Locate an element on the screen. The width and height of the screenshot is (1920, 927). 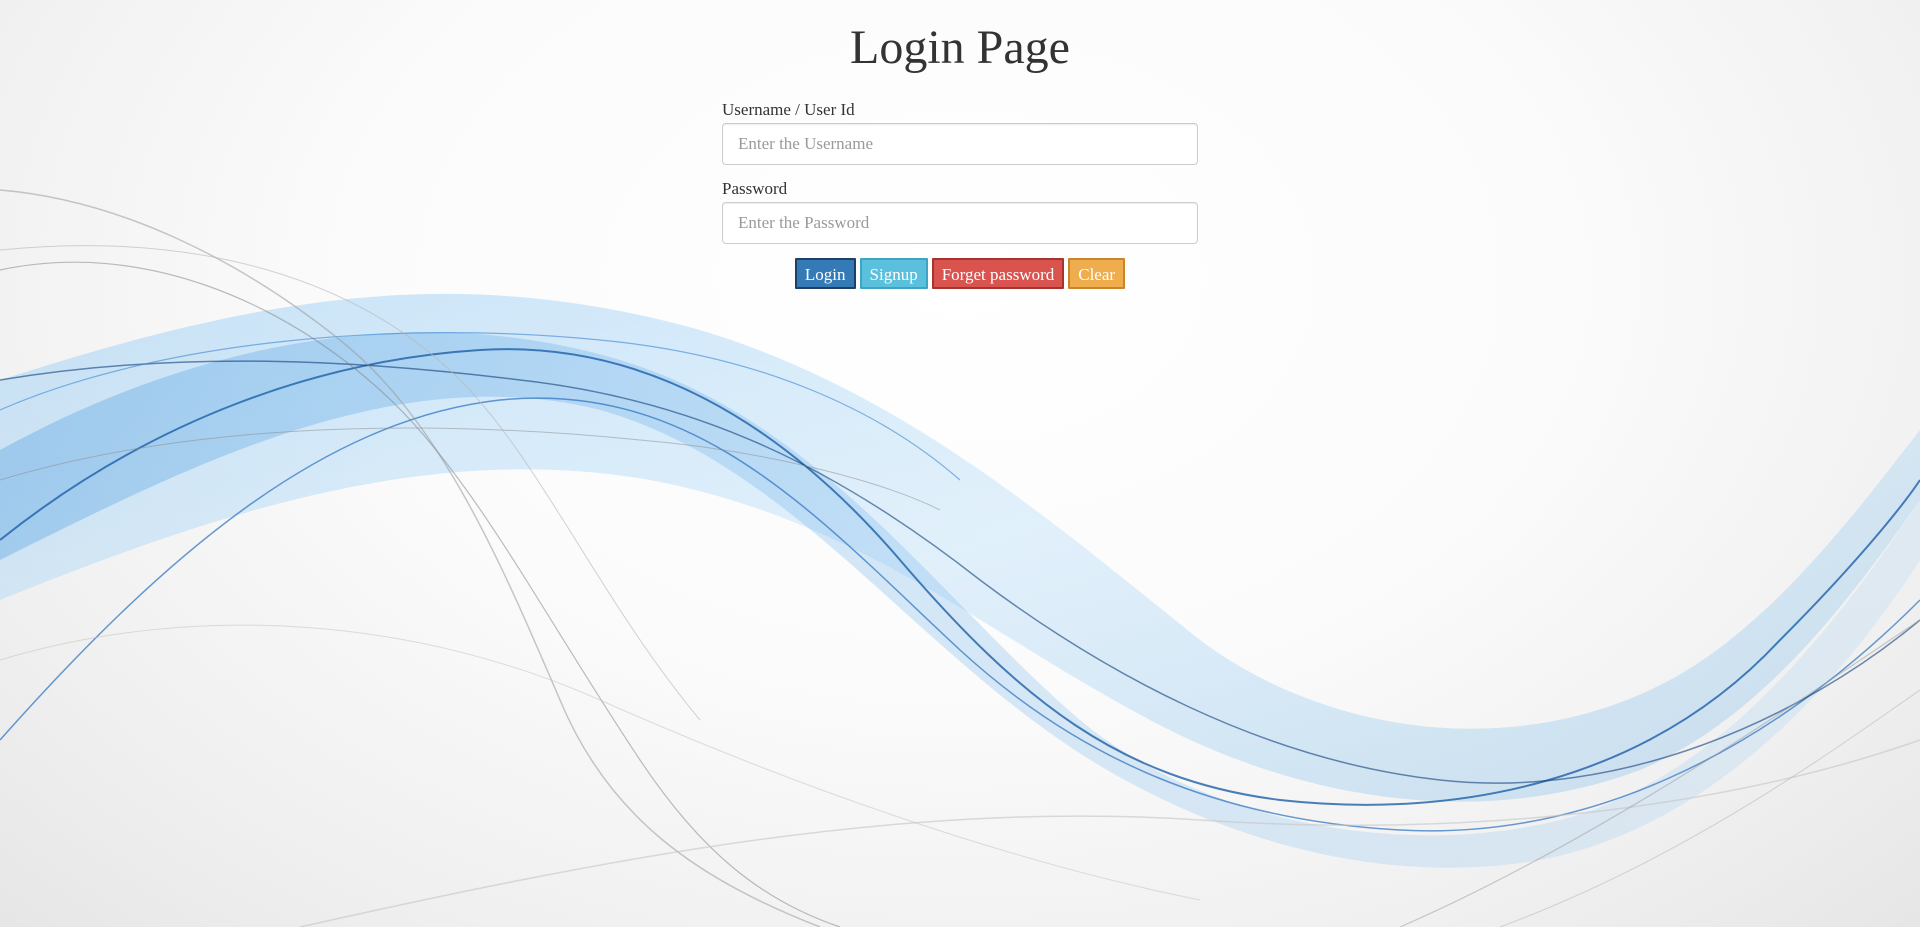
login-button: Login is located at coordinates (825, 273).